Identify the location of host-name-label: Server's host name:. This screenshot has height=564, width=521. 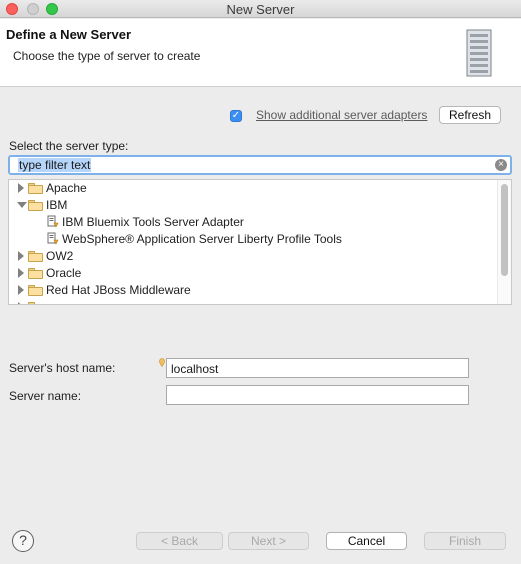
(62, 368).